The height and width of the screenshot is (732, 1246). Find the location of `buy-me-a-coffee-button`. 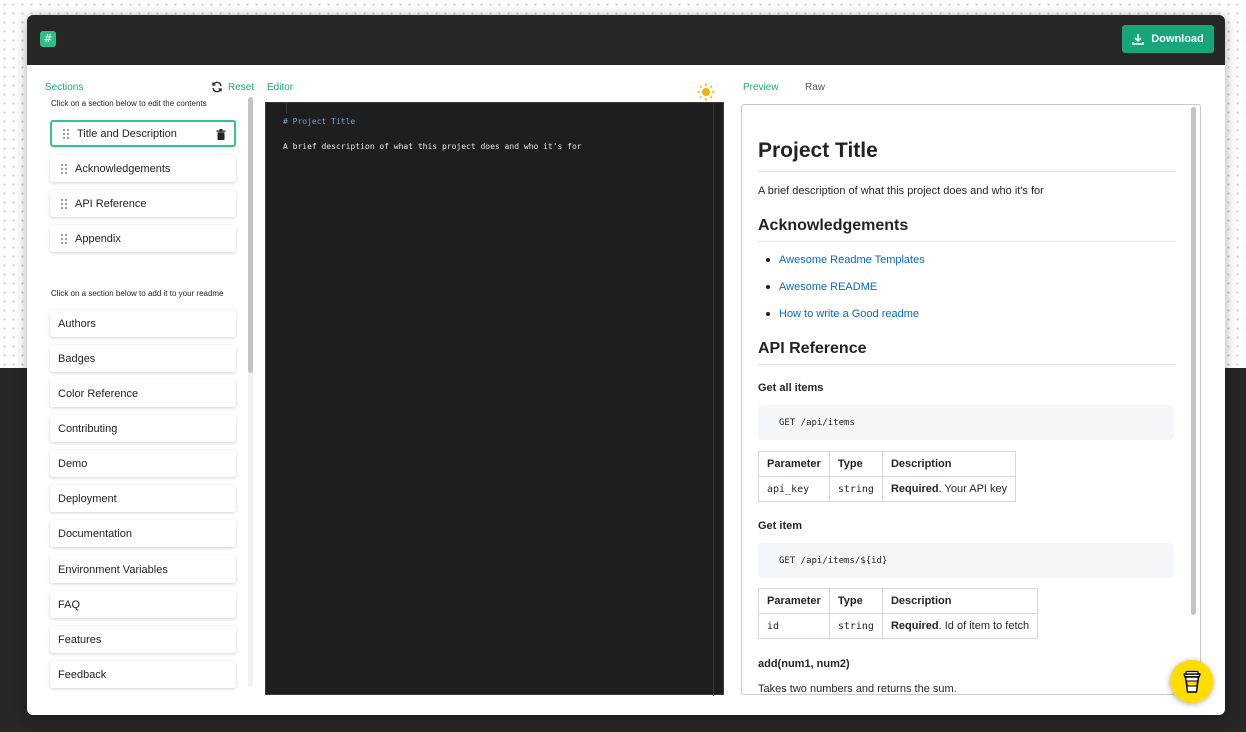

buy-me-a-coffee-button is located at coordinates (1191, 681).